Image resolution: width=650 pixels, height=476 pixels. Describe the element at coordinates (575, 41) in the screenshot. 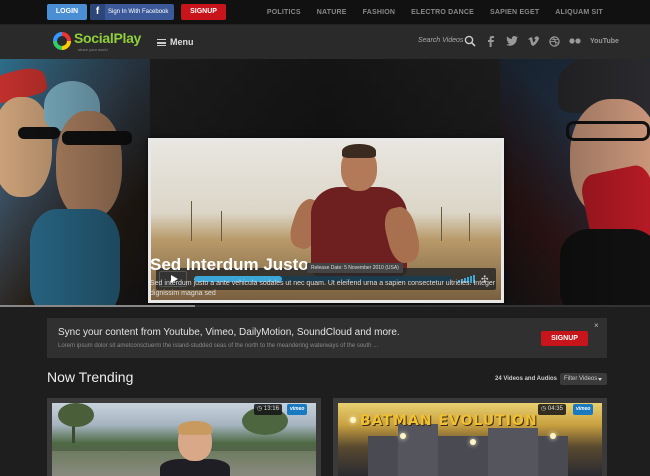

I see `flickr-icon` at that location.